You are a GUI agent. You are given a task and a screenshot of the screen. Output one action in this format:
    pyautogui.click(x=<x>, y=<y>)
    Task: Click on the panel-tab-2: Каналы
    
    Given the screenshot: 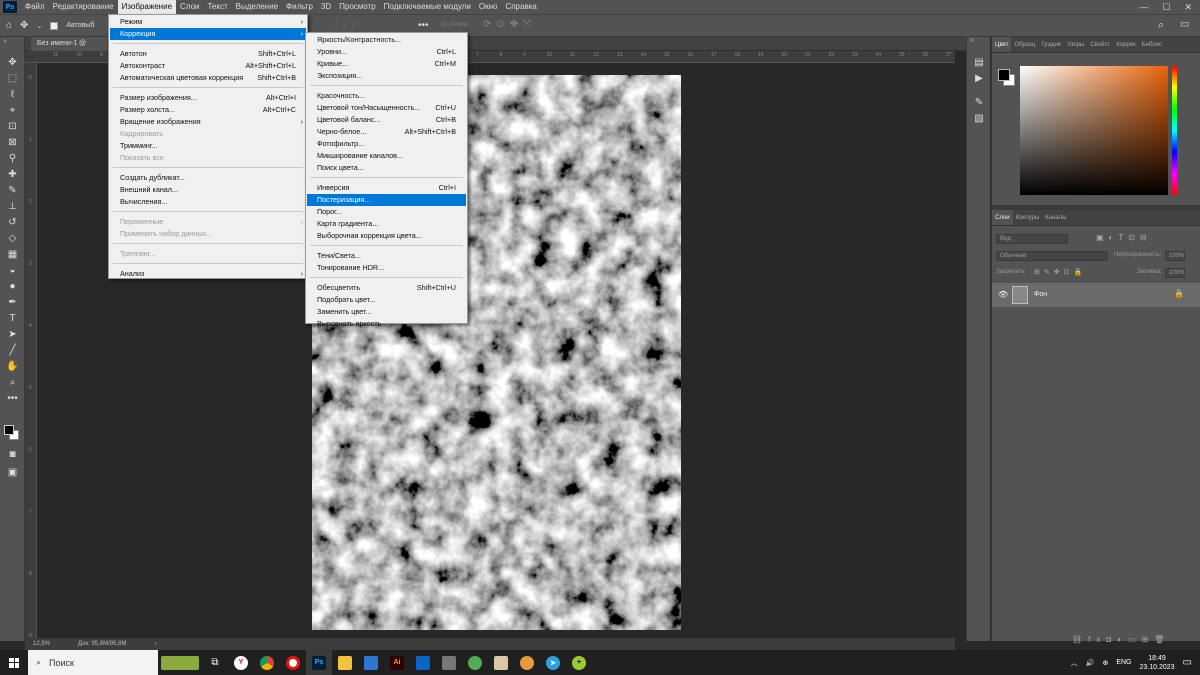 What is the action you would take?
    pyautogui.click(x=1055, y=217)
    